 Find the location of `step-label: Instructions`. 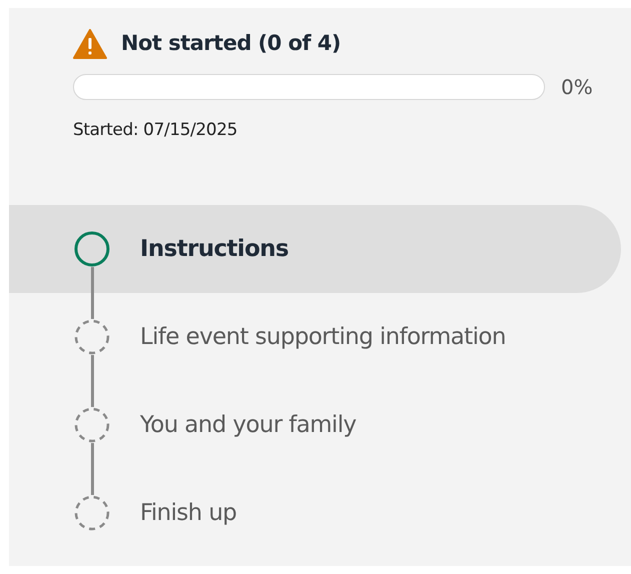

step-label: Instructions is located at coordinates (214, 249).